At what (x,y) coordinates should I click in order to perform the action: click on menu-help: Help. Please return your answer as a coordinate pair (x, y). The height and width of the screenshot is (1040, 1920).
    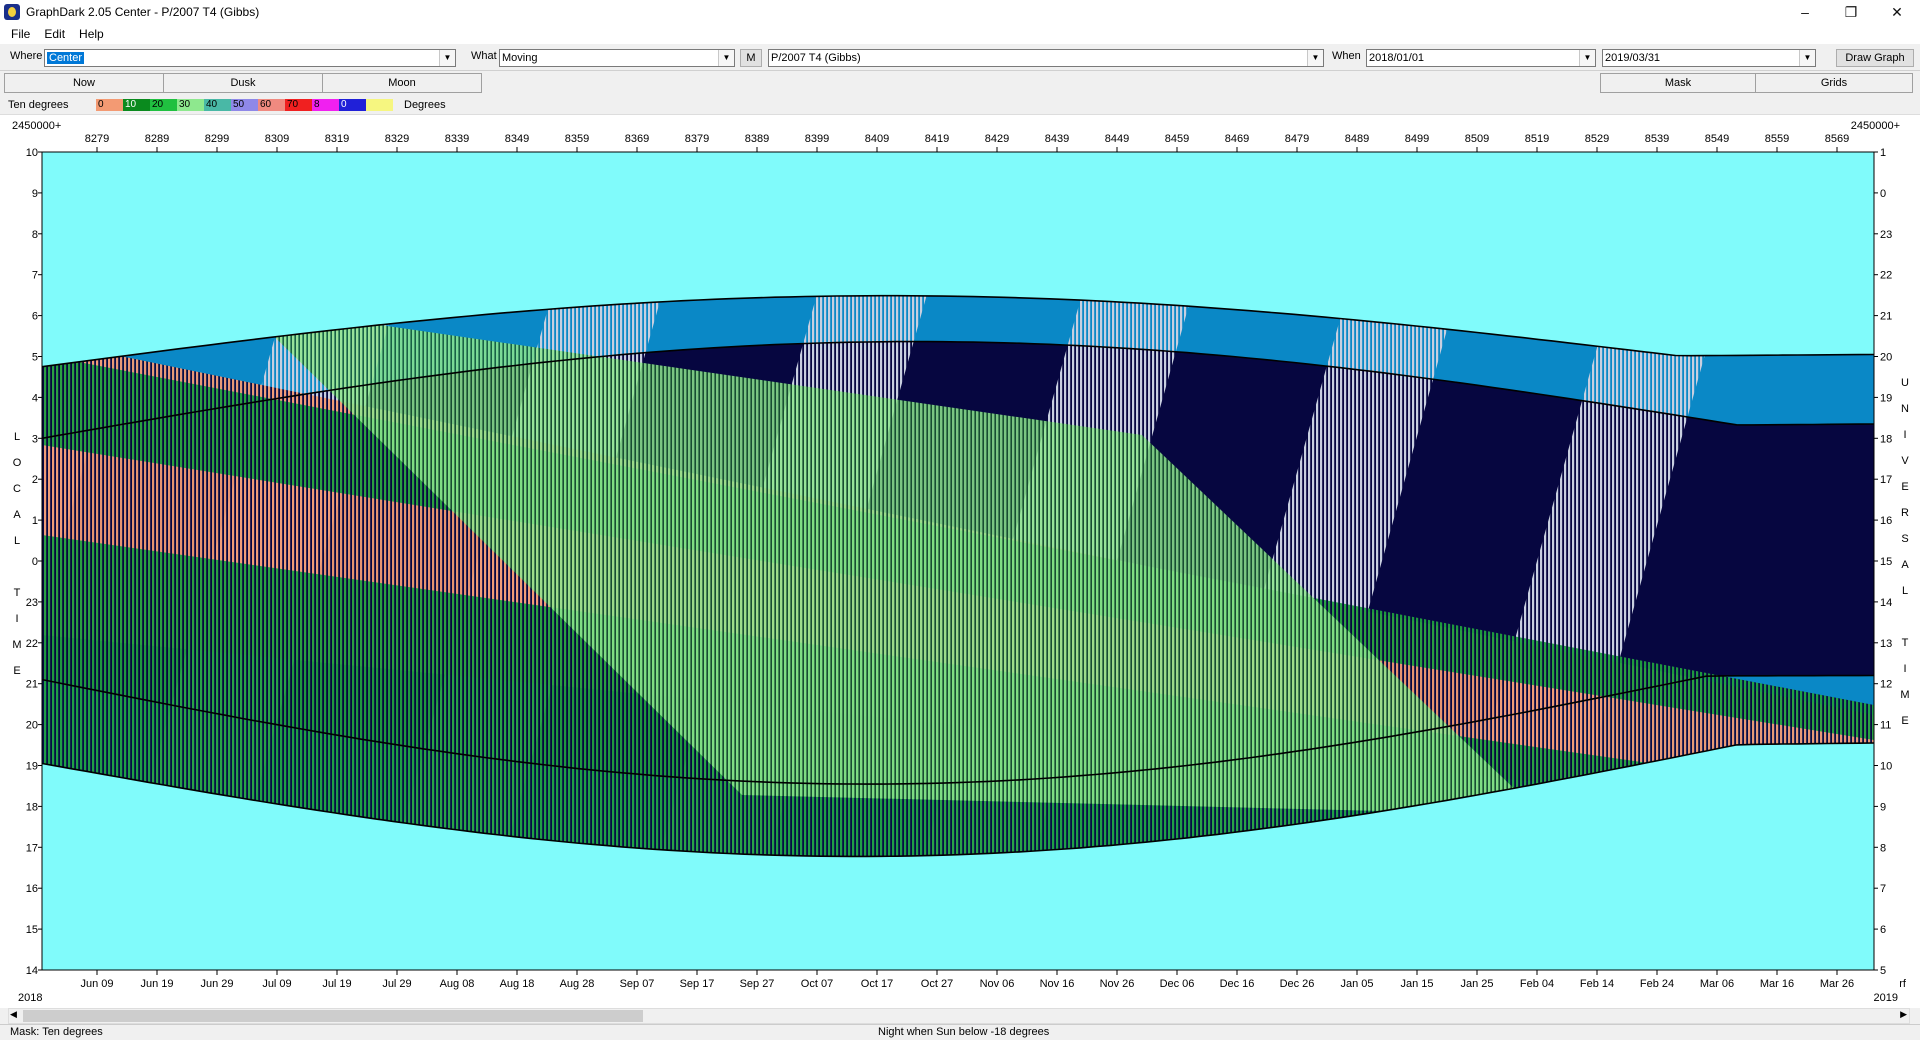
    Looking at the image, I should click on (91, 34).